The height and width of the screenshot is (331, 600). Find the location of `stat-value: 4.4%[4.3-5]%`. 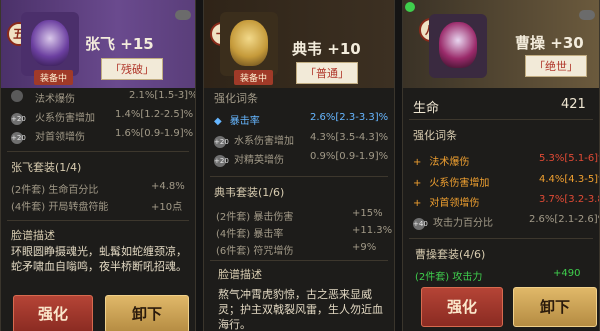

stat-value: 4.4%[4.3-5]% is located at coordinates (569, 179).